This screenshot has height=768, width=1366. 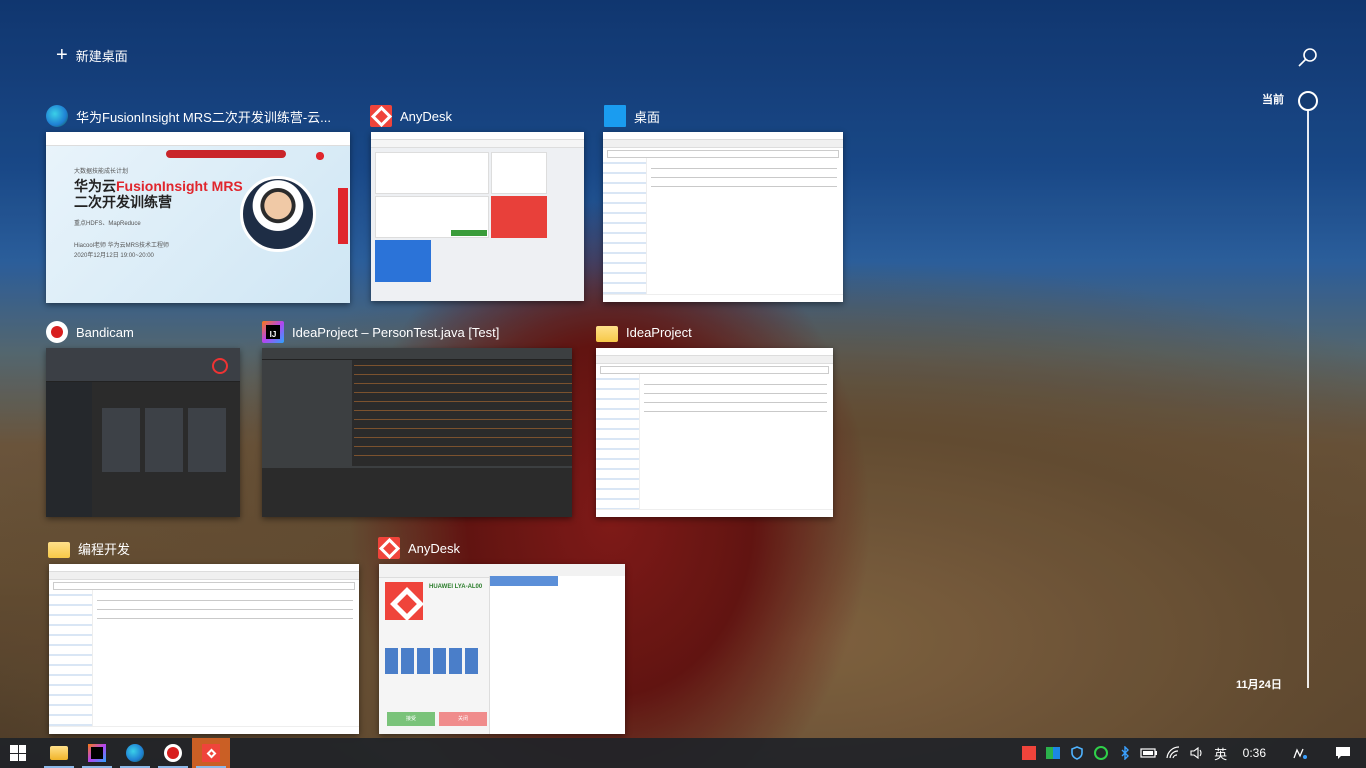 What do you see at coordinates (1221, 753) in the screenshot?
I see `ime-indicator: 英` at bounding box center [1221, 753].